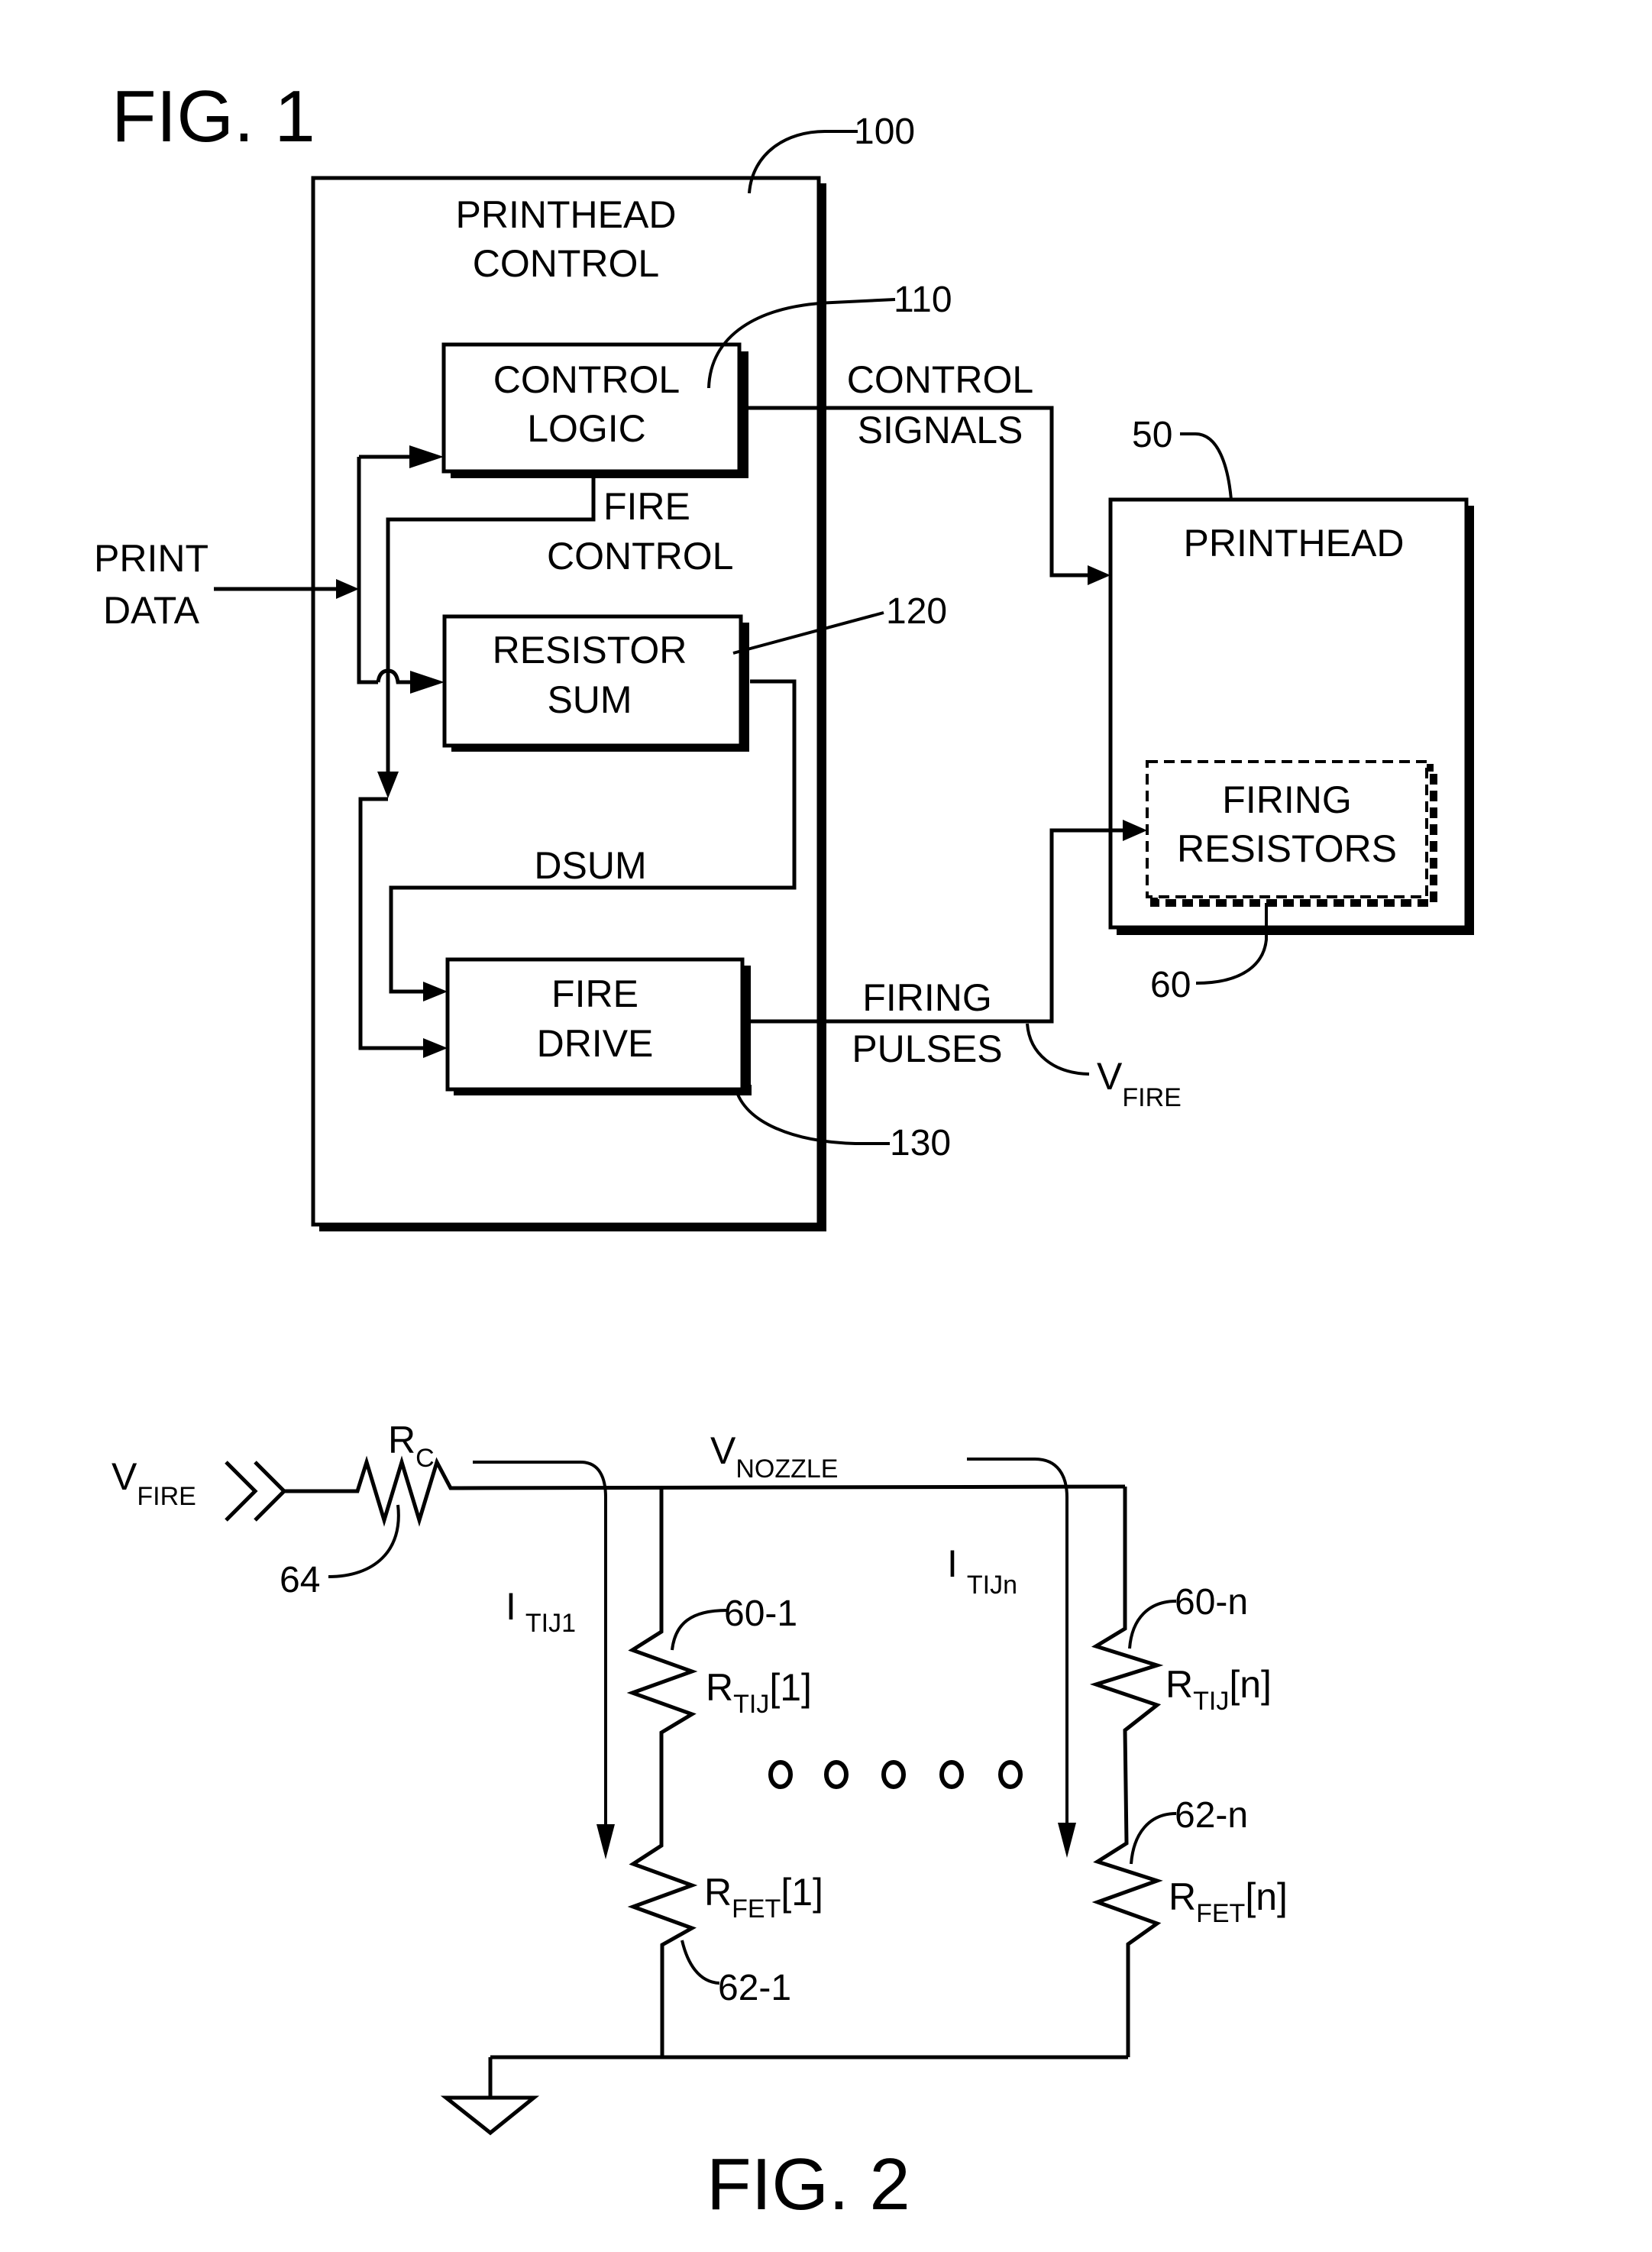  What do you see at coordinates (953, 1563) in the screenshot?
I see `current-n-main: I` at bounding box center [953, 1563].